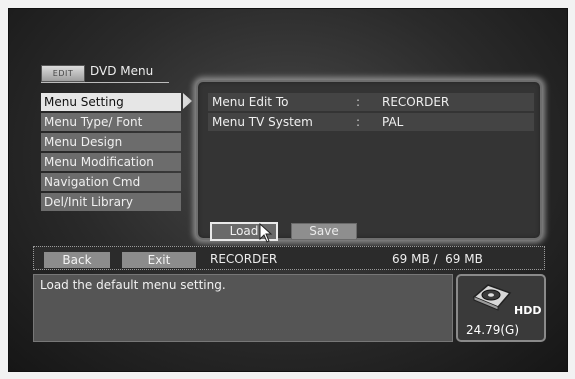 This screenshot has width=575, height=379. I want to click on edit-badge: EDIT, so click(63, 73).